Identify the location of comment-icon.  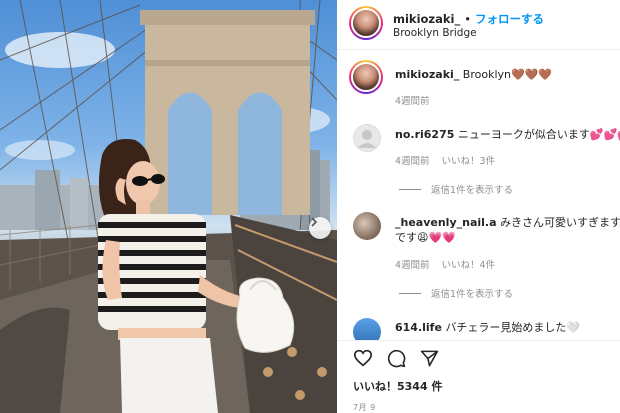
(396, 358).